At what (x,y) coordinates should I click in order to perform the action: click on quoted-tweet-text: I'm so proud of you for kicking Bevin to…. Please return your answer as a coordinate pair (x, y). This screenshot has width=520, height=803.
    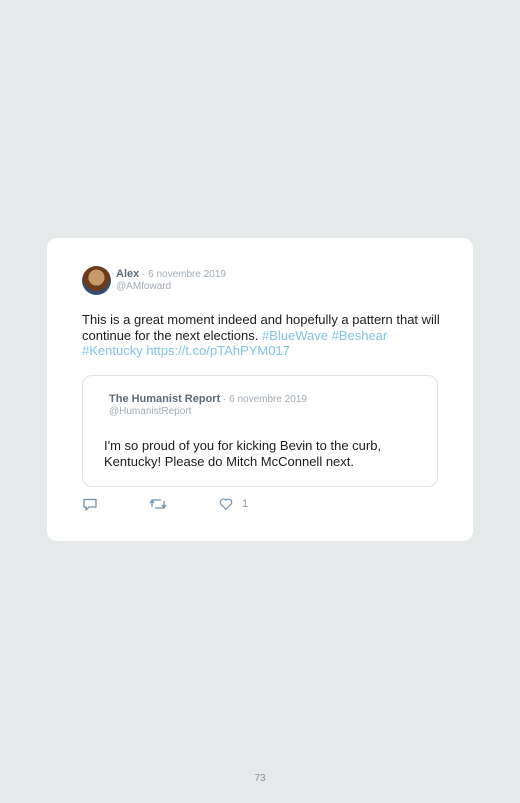
    Looking at the image, I should click on (243, 453).